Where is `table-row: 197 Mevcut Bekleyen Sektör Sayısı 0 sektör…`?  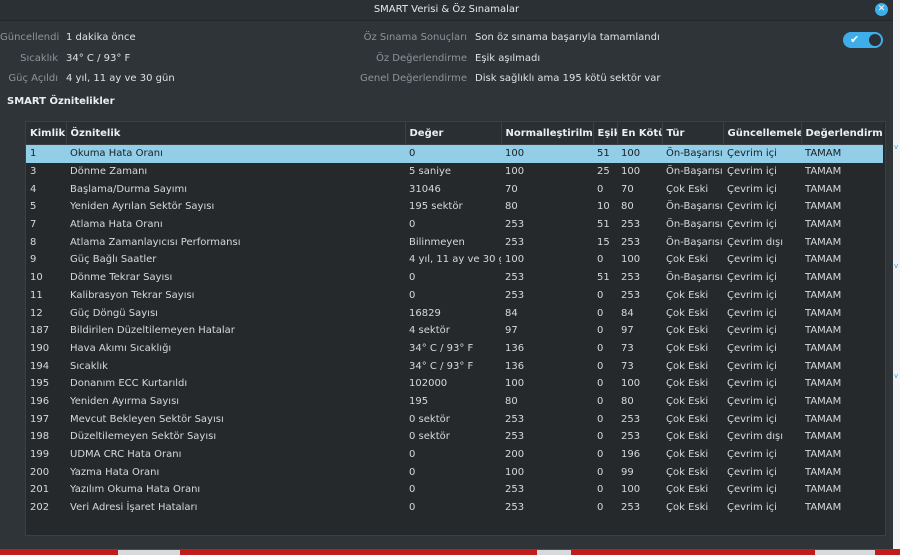
table-row: 197 Mevcut Bekleyen Sektör Sayısı 0 sektör… is located at coordinates (454, 419).